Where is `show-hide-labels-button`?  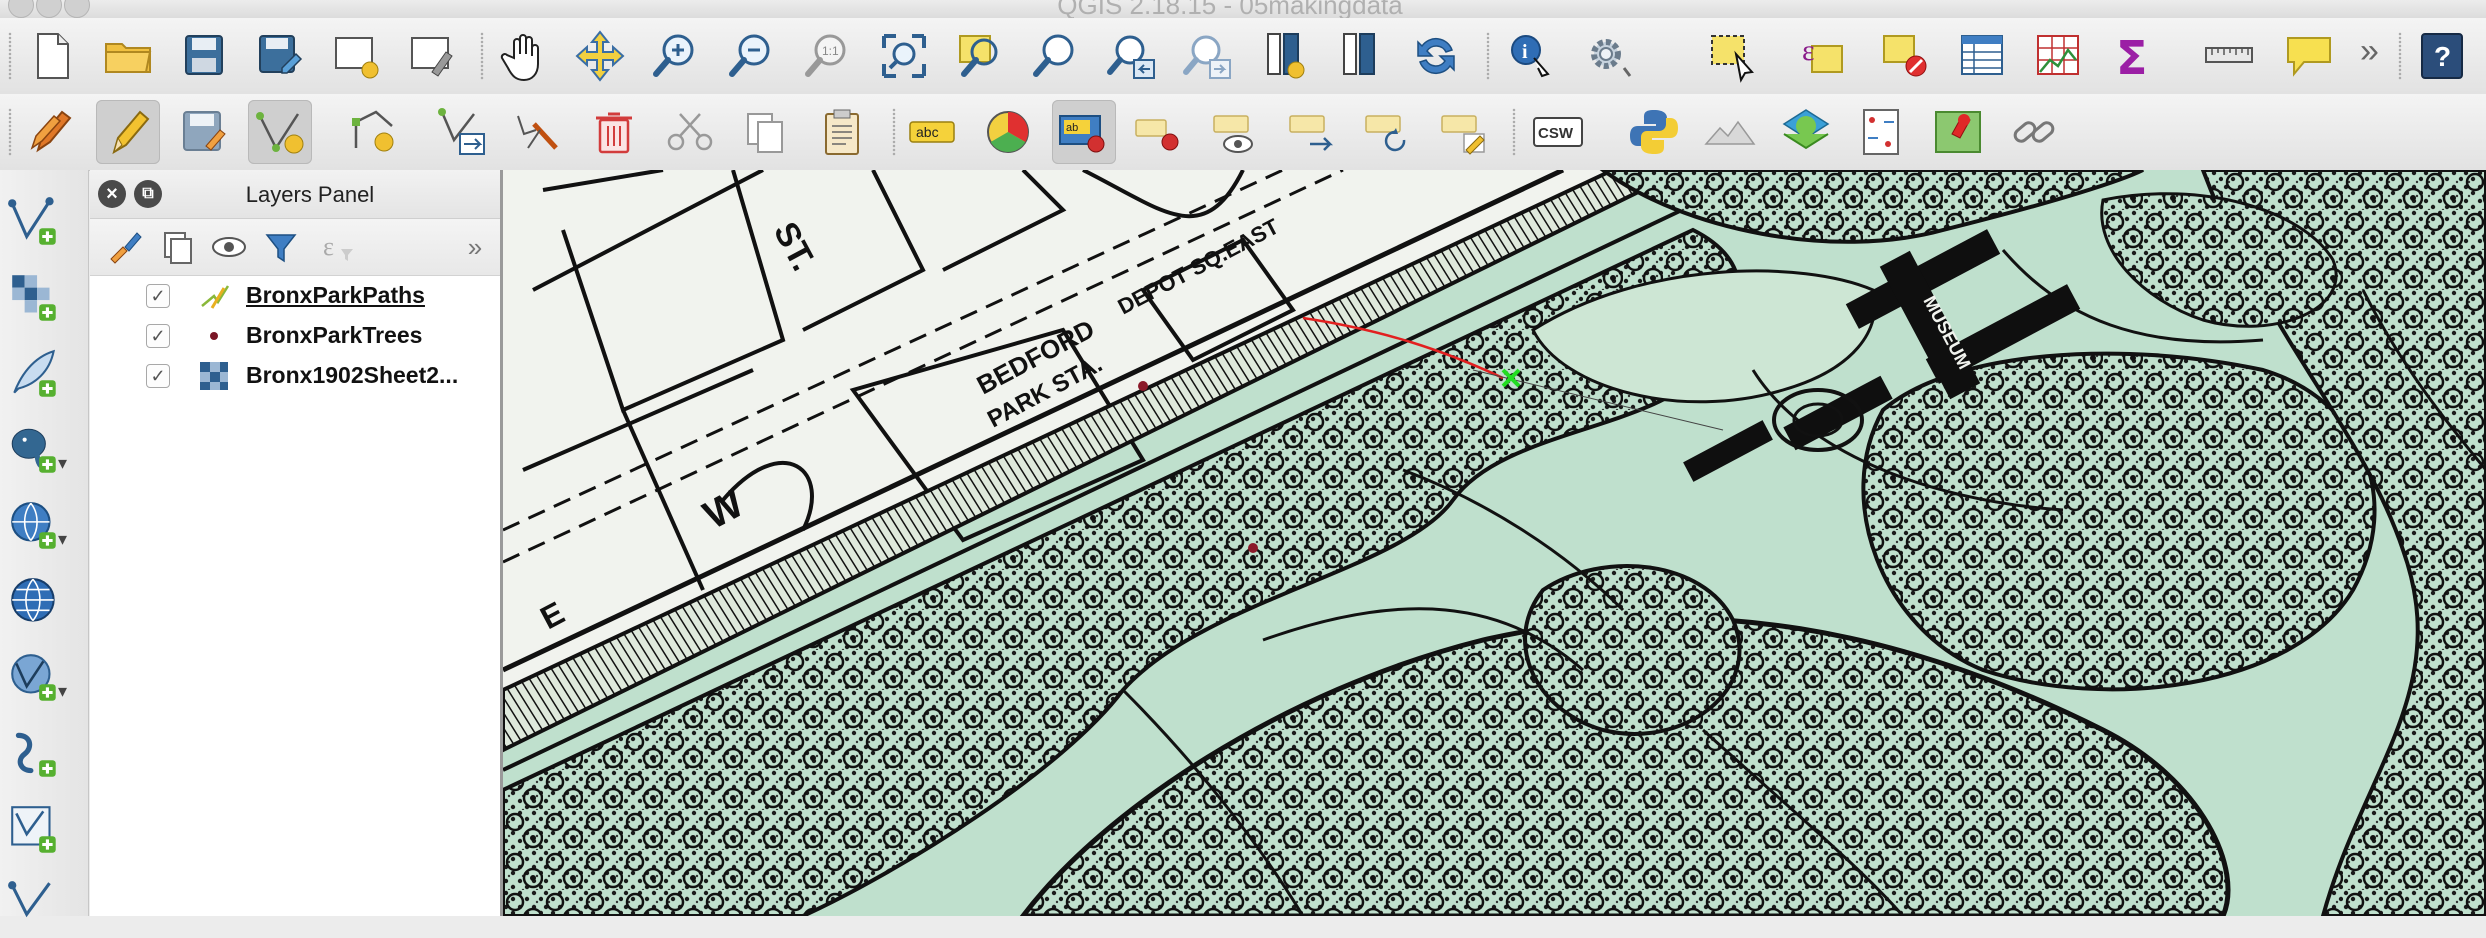
show-hide-labels-button is located at coordinates (1236, 132).